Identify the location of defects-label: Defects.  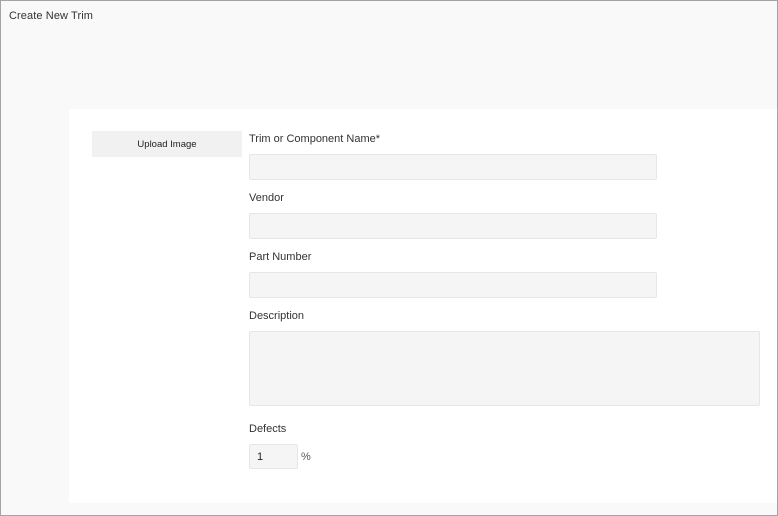
(268, 429).